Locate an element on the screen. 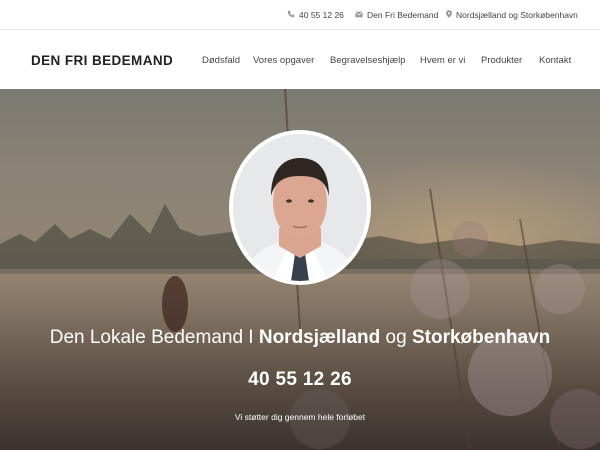 This screenshot has width=600, height=450. topbar-email-text: Den Fri Bedemand is located at coordinates (403, 15).